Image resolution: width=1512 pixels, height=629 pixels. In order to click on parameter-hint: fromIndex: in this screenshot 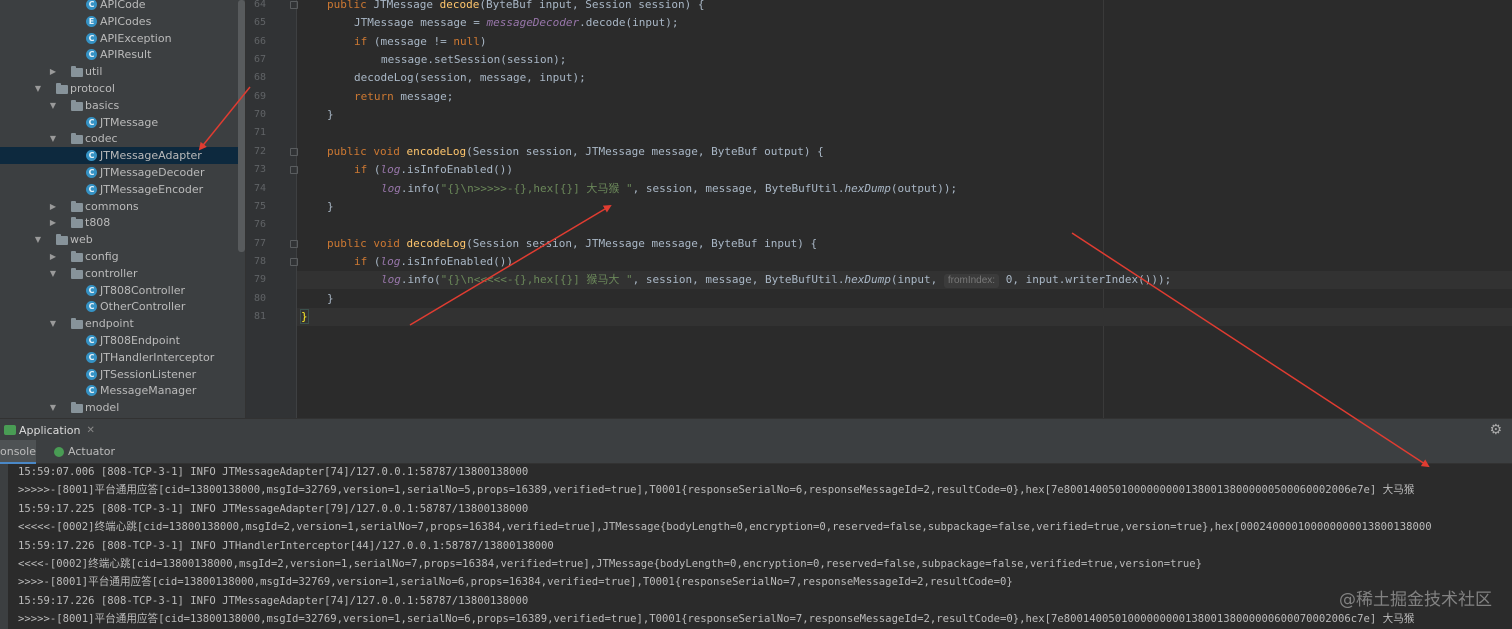, I will do `click(971, 281)`.